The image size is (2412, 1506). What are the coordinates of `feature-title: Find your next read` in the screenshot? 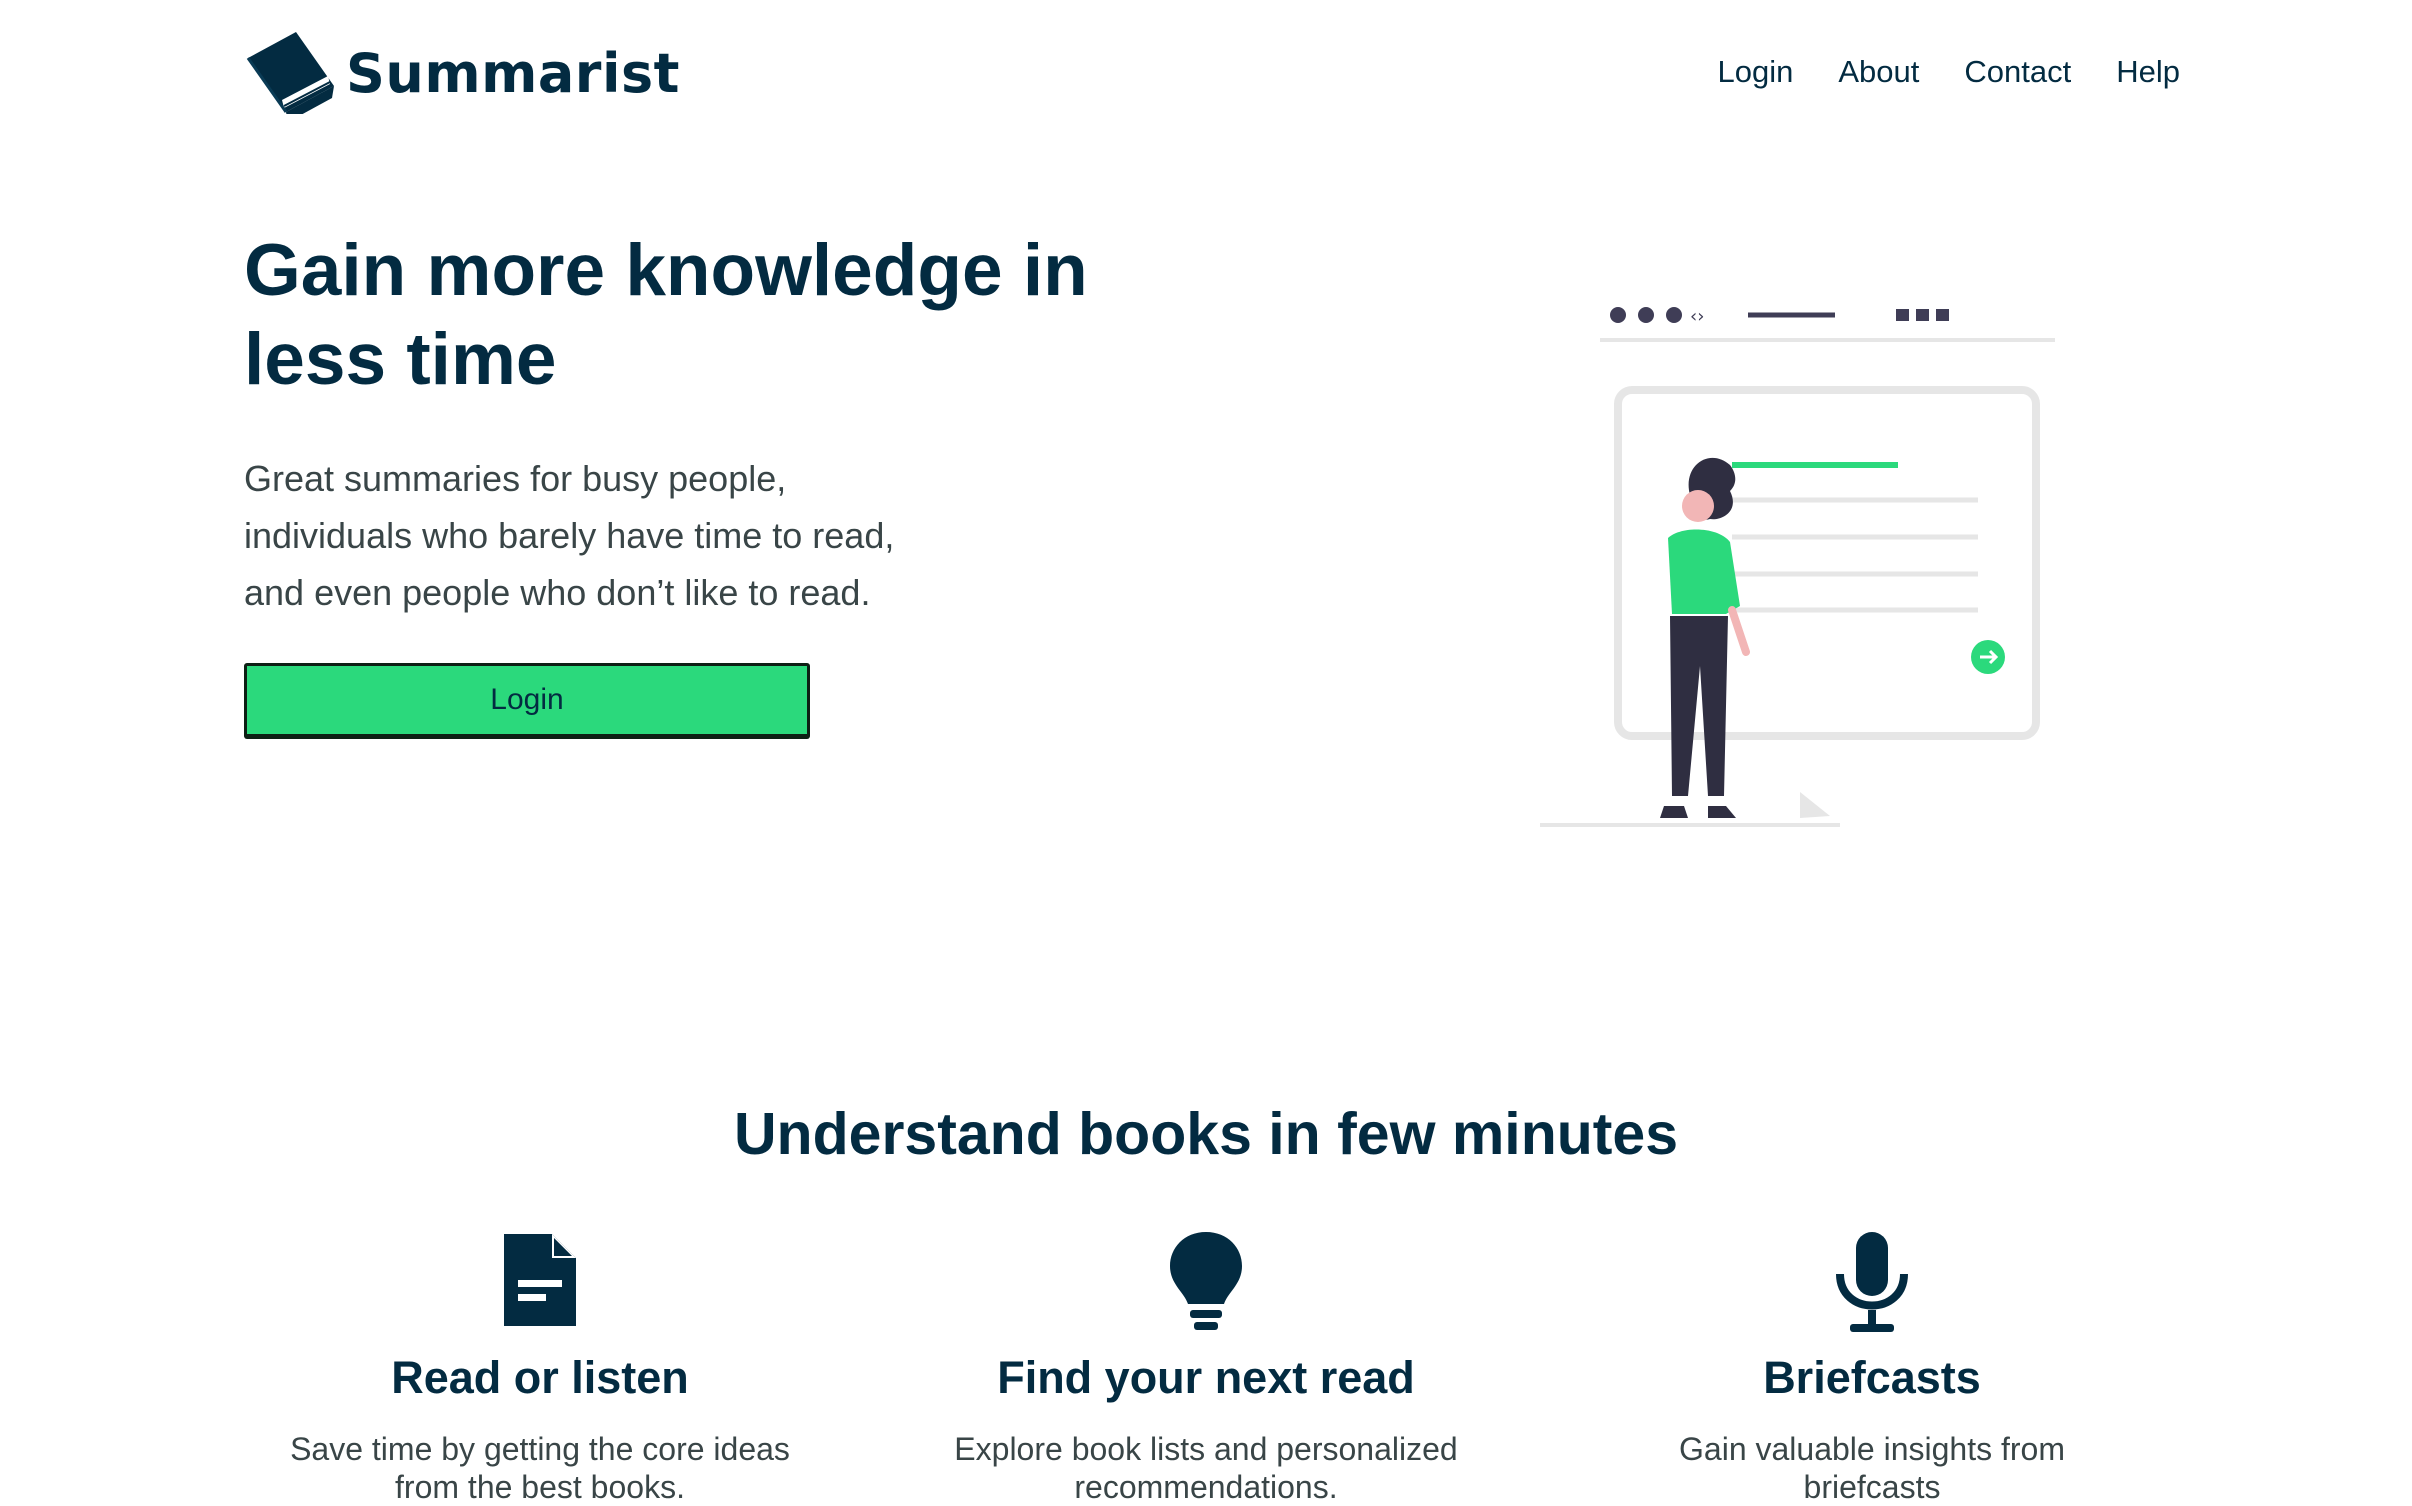 It's located at (1206, 1377).